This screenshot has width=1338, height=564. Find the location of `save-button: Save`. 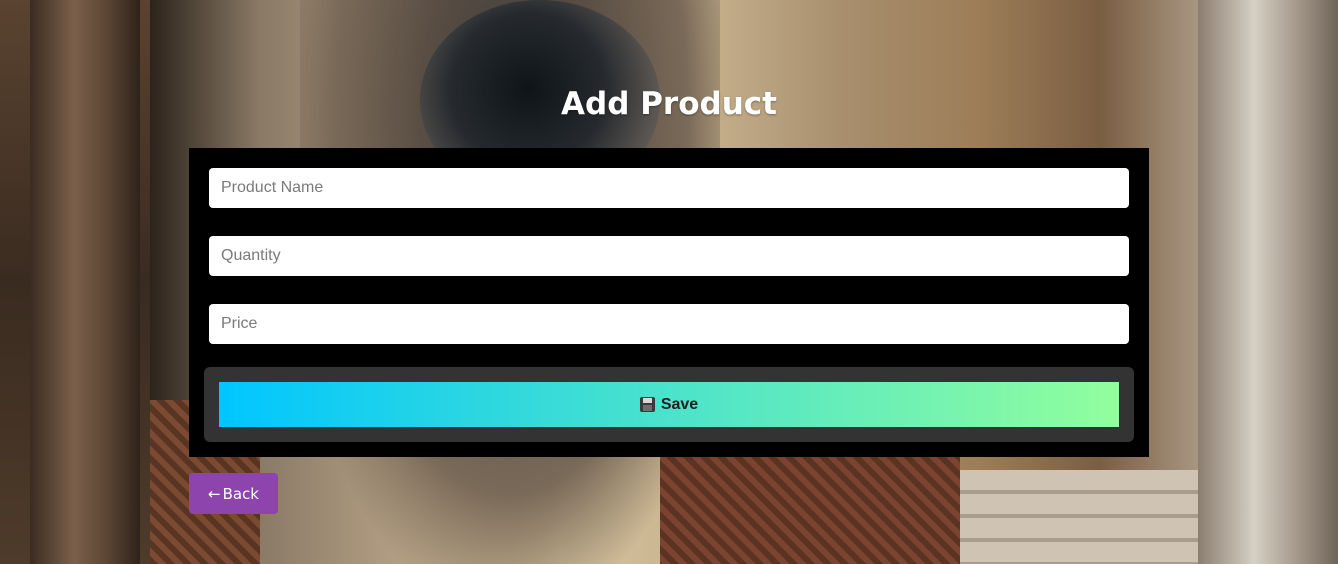

save-button: Save is located at coordinates (669, 404).